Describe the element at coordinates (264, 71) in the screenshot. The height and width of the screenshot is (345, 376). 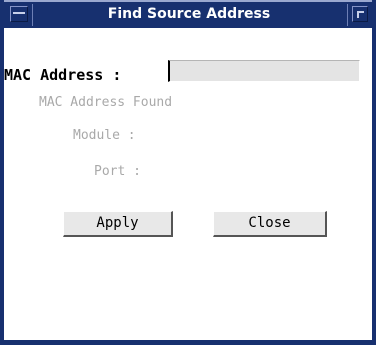
I see `mac-address-input` at that location.